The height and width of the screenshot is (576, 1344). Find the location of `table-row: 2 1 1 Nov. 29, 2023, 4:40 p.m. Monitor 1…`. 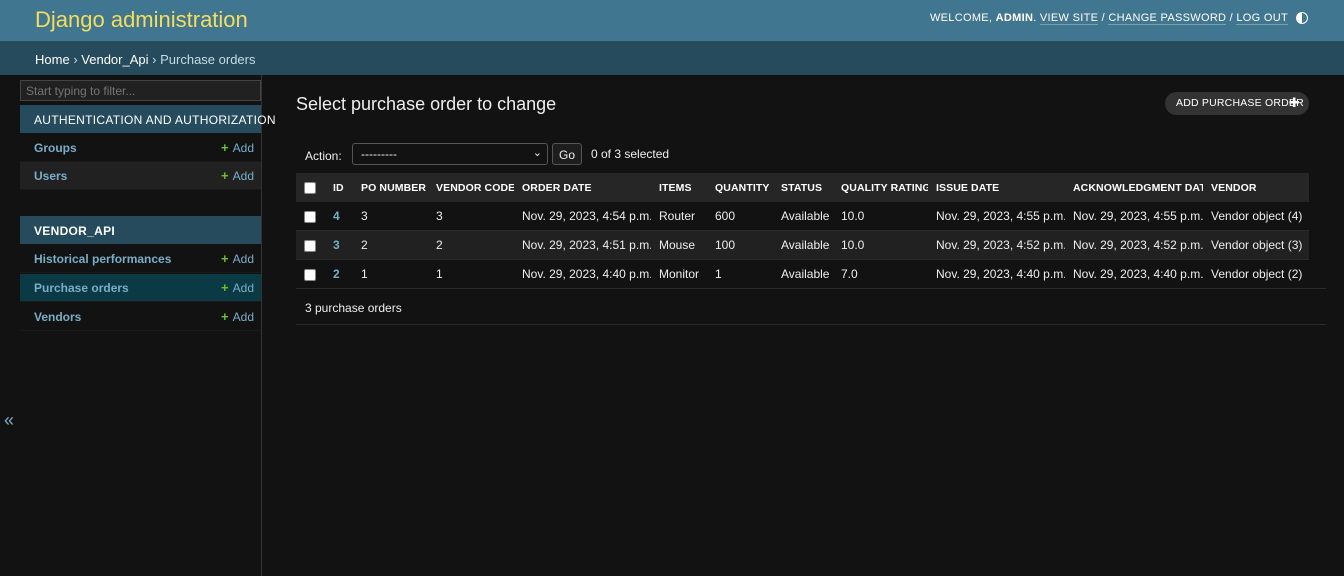

table-row: 2 1 1 Nov. 29, 2023, 4:40 p.m. Monitor 1… is located at coordinates (802, 274).